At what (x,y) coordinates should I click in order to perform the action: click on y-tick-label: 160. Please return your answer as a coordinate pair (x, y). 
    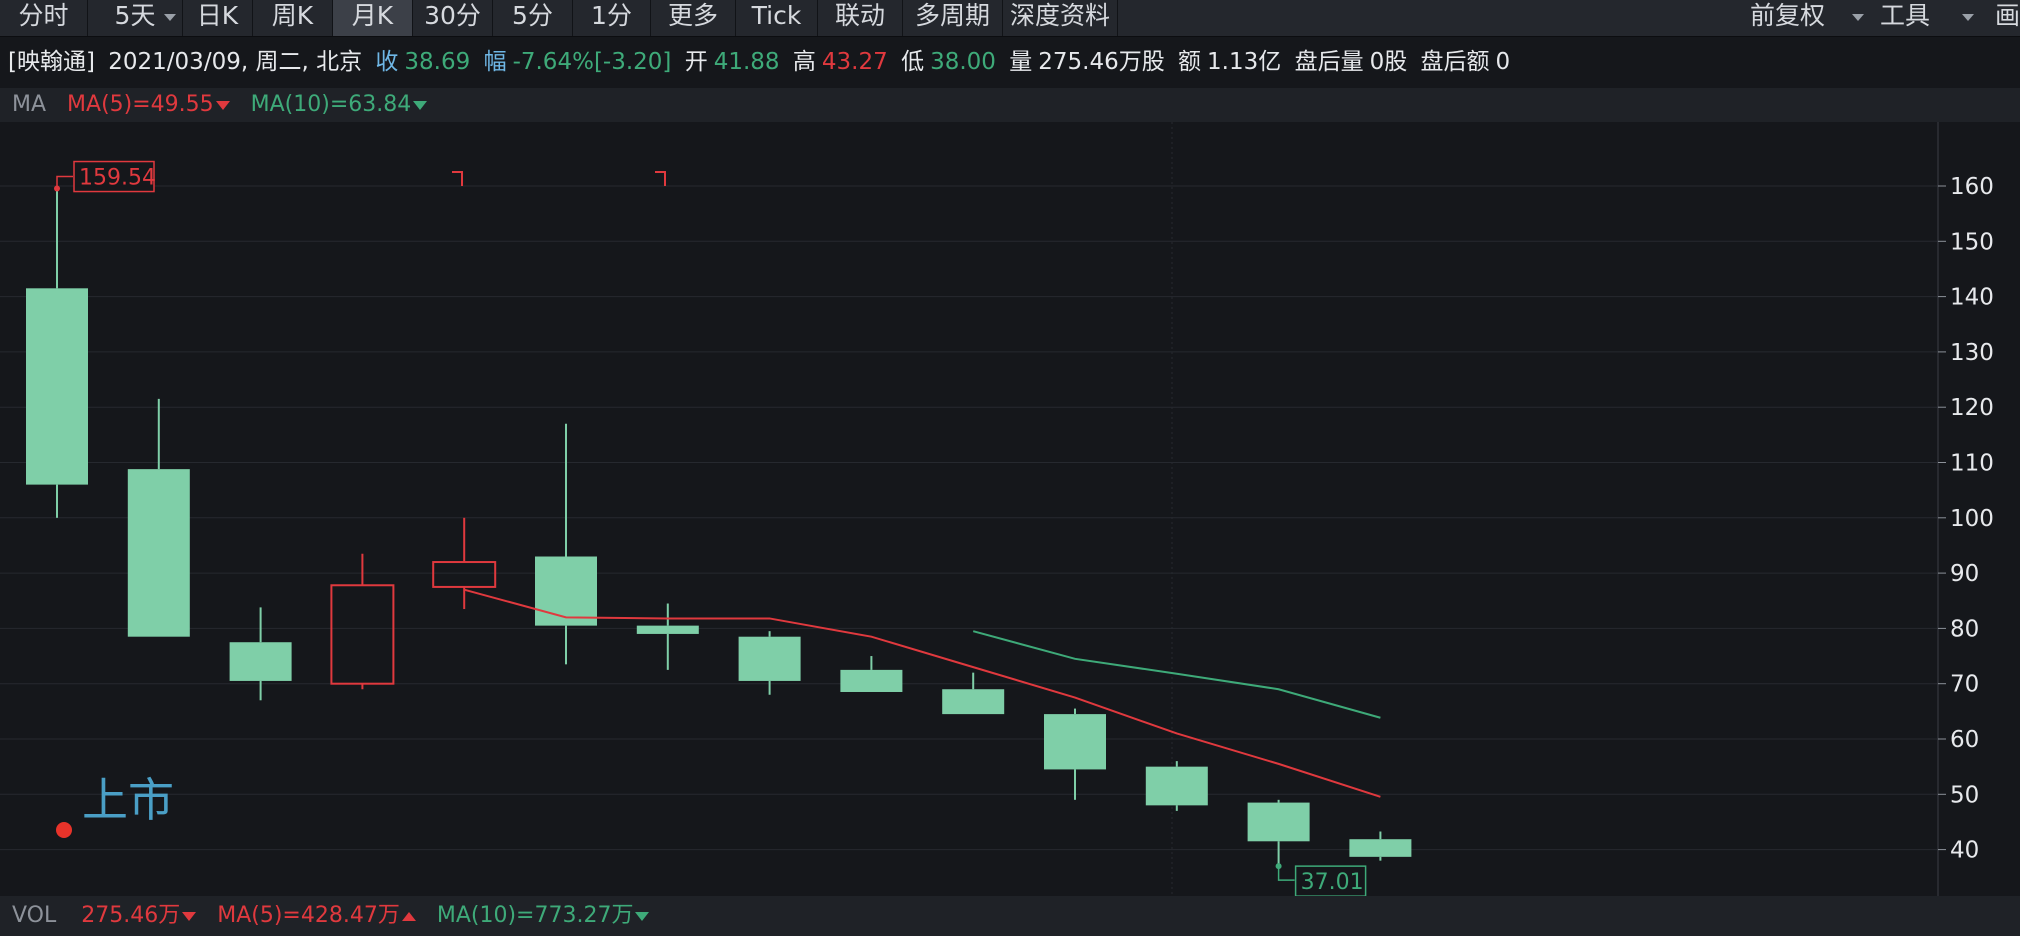
    Looking at the image, I should click on (1972, 187).